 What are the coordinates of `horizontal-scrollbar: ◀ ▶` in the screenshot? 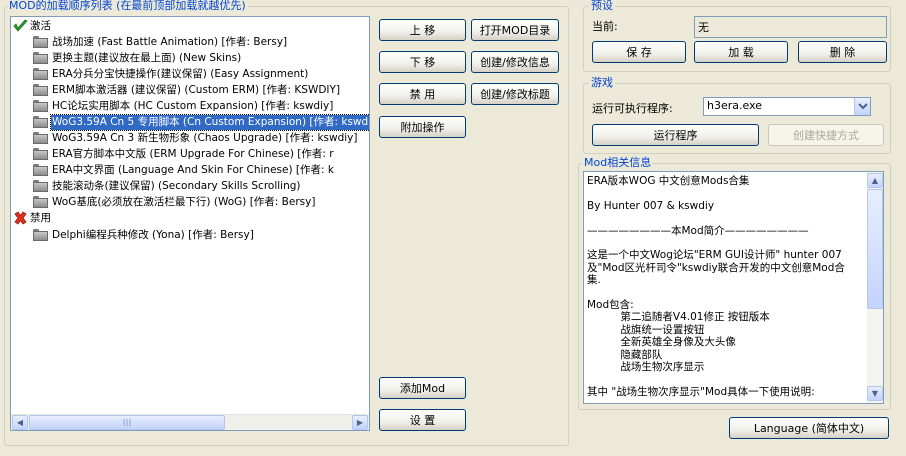 It's located at (190, 422).